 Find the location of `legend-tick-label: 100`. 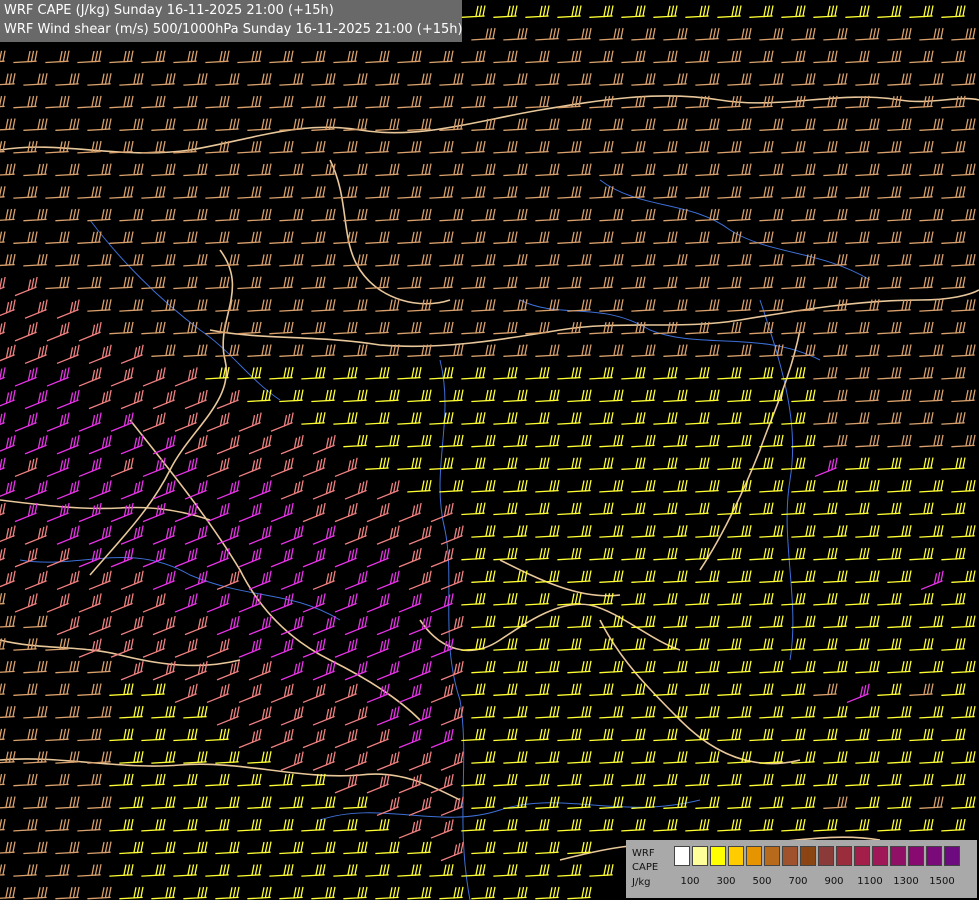

legend-tick-label: 100 is located at coordinates (690, 881).